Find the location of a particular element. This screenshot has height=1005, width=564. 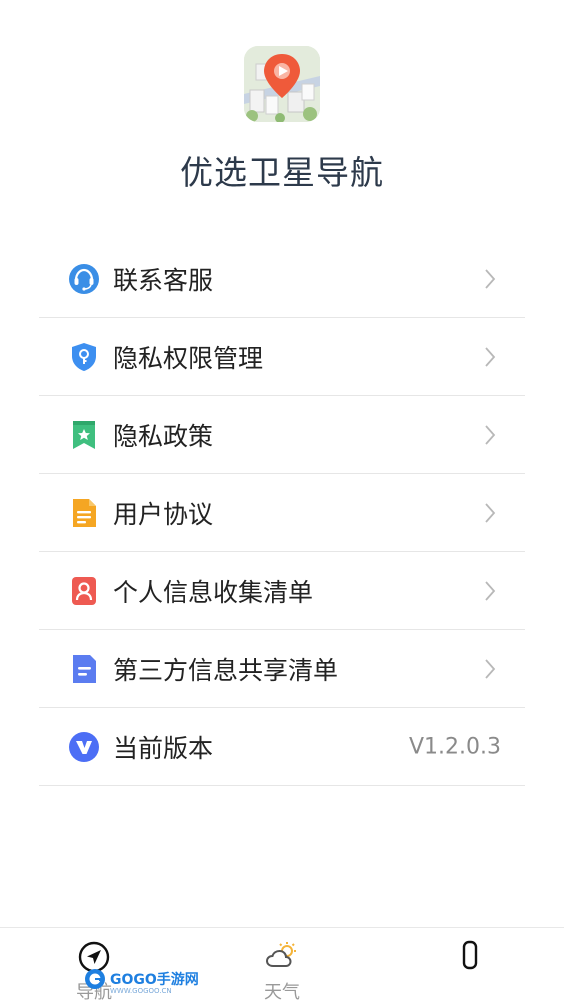

version-value: V1.2.0.3 is located at coordinates (454, 746).